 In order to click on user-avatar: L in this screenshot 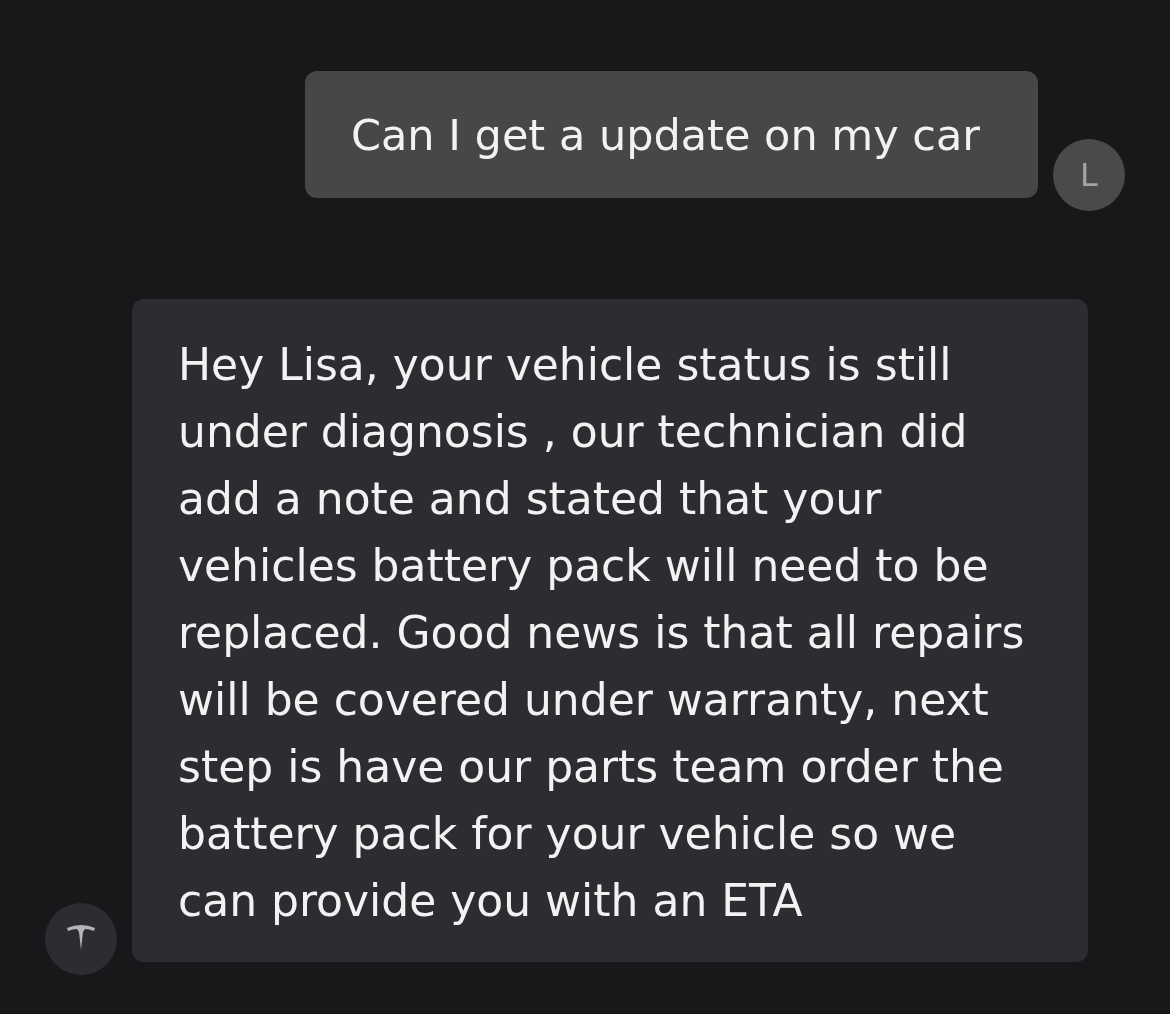, I will do `click(1089, 175)`.